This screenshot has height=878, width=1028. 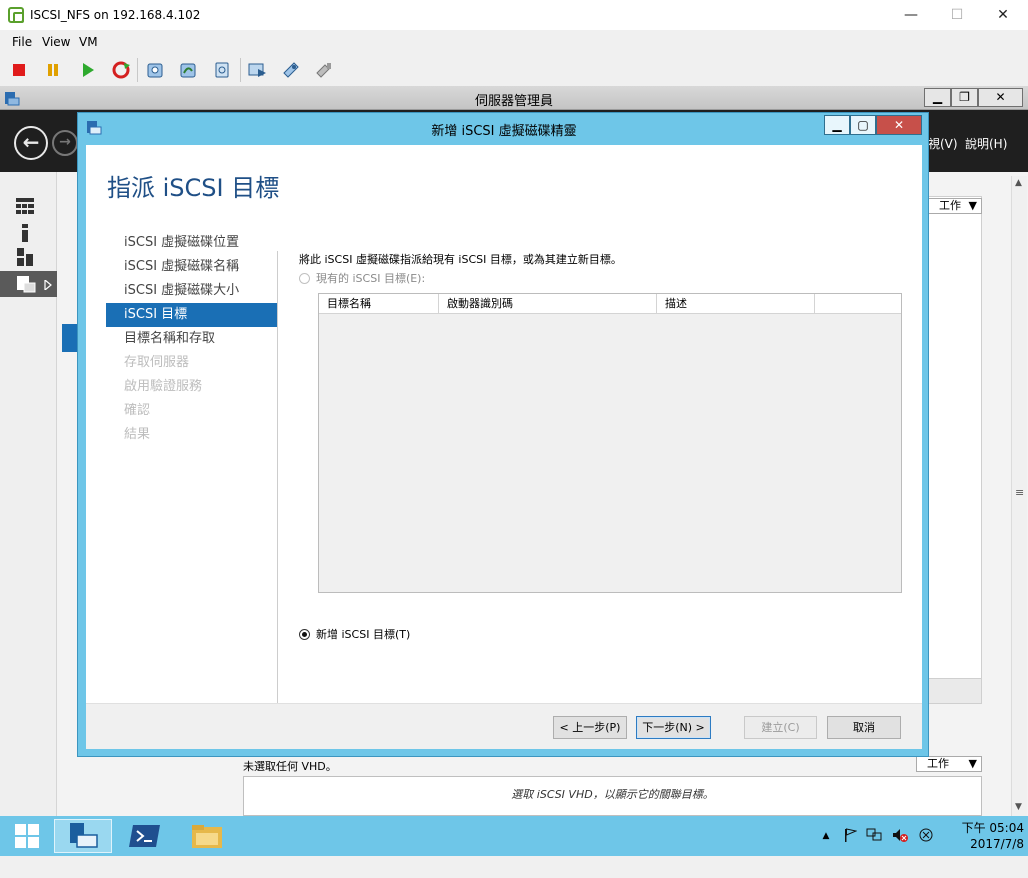 What do you see at coordinates (379, 303) in the screenshot?
I see `column-target-name: 目標名稱` at bounding box center [379, 303].